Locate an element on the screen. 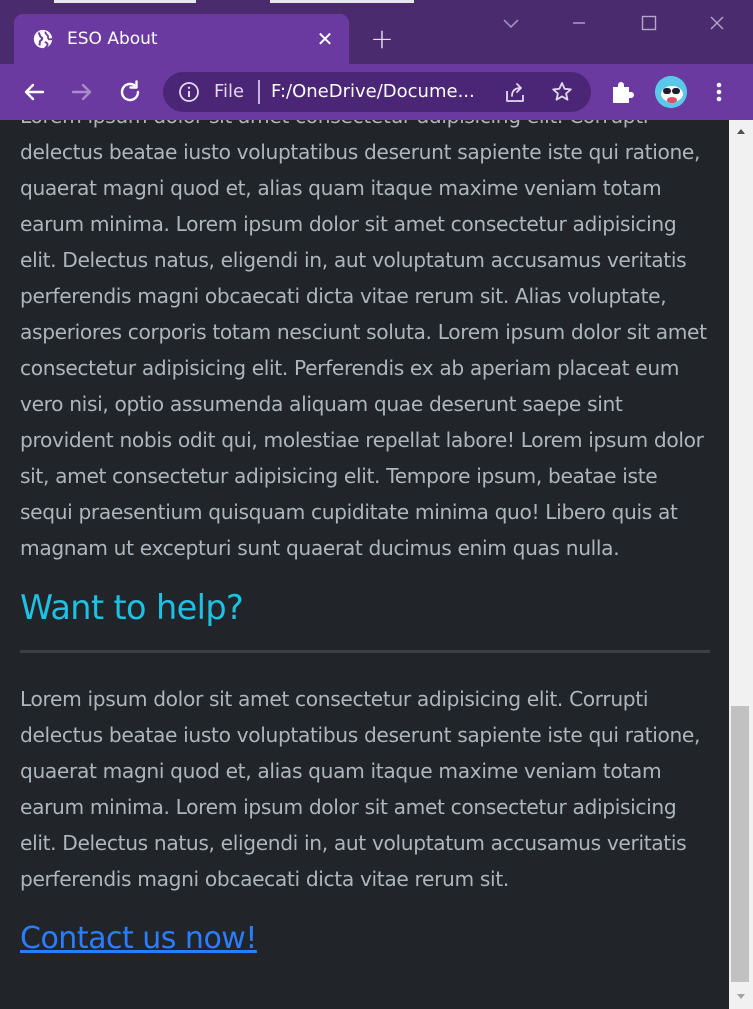 This screenshot has width=753, height=1009. close-icon is located at coordinates (717, 23).